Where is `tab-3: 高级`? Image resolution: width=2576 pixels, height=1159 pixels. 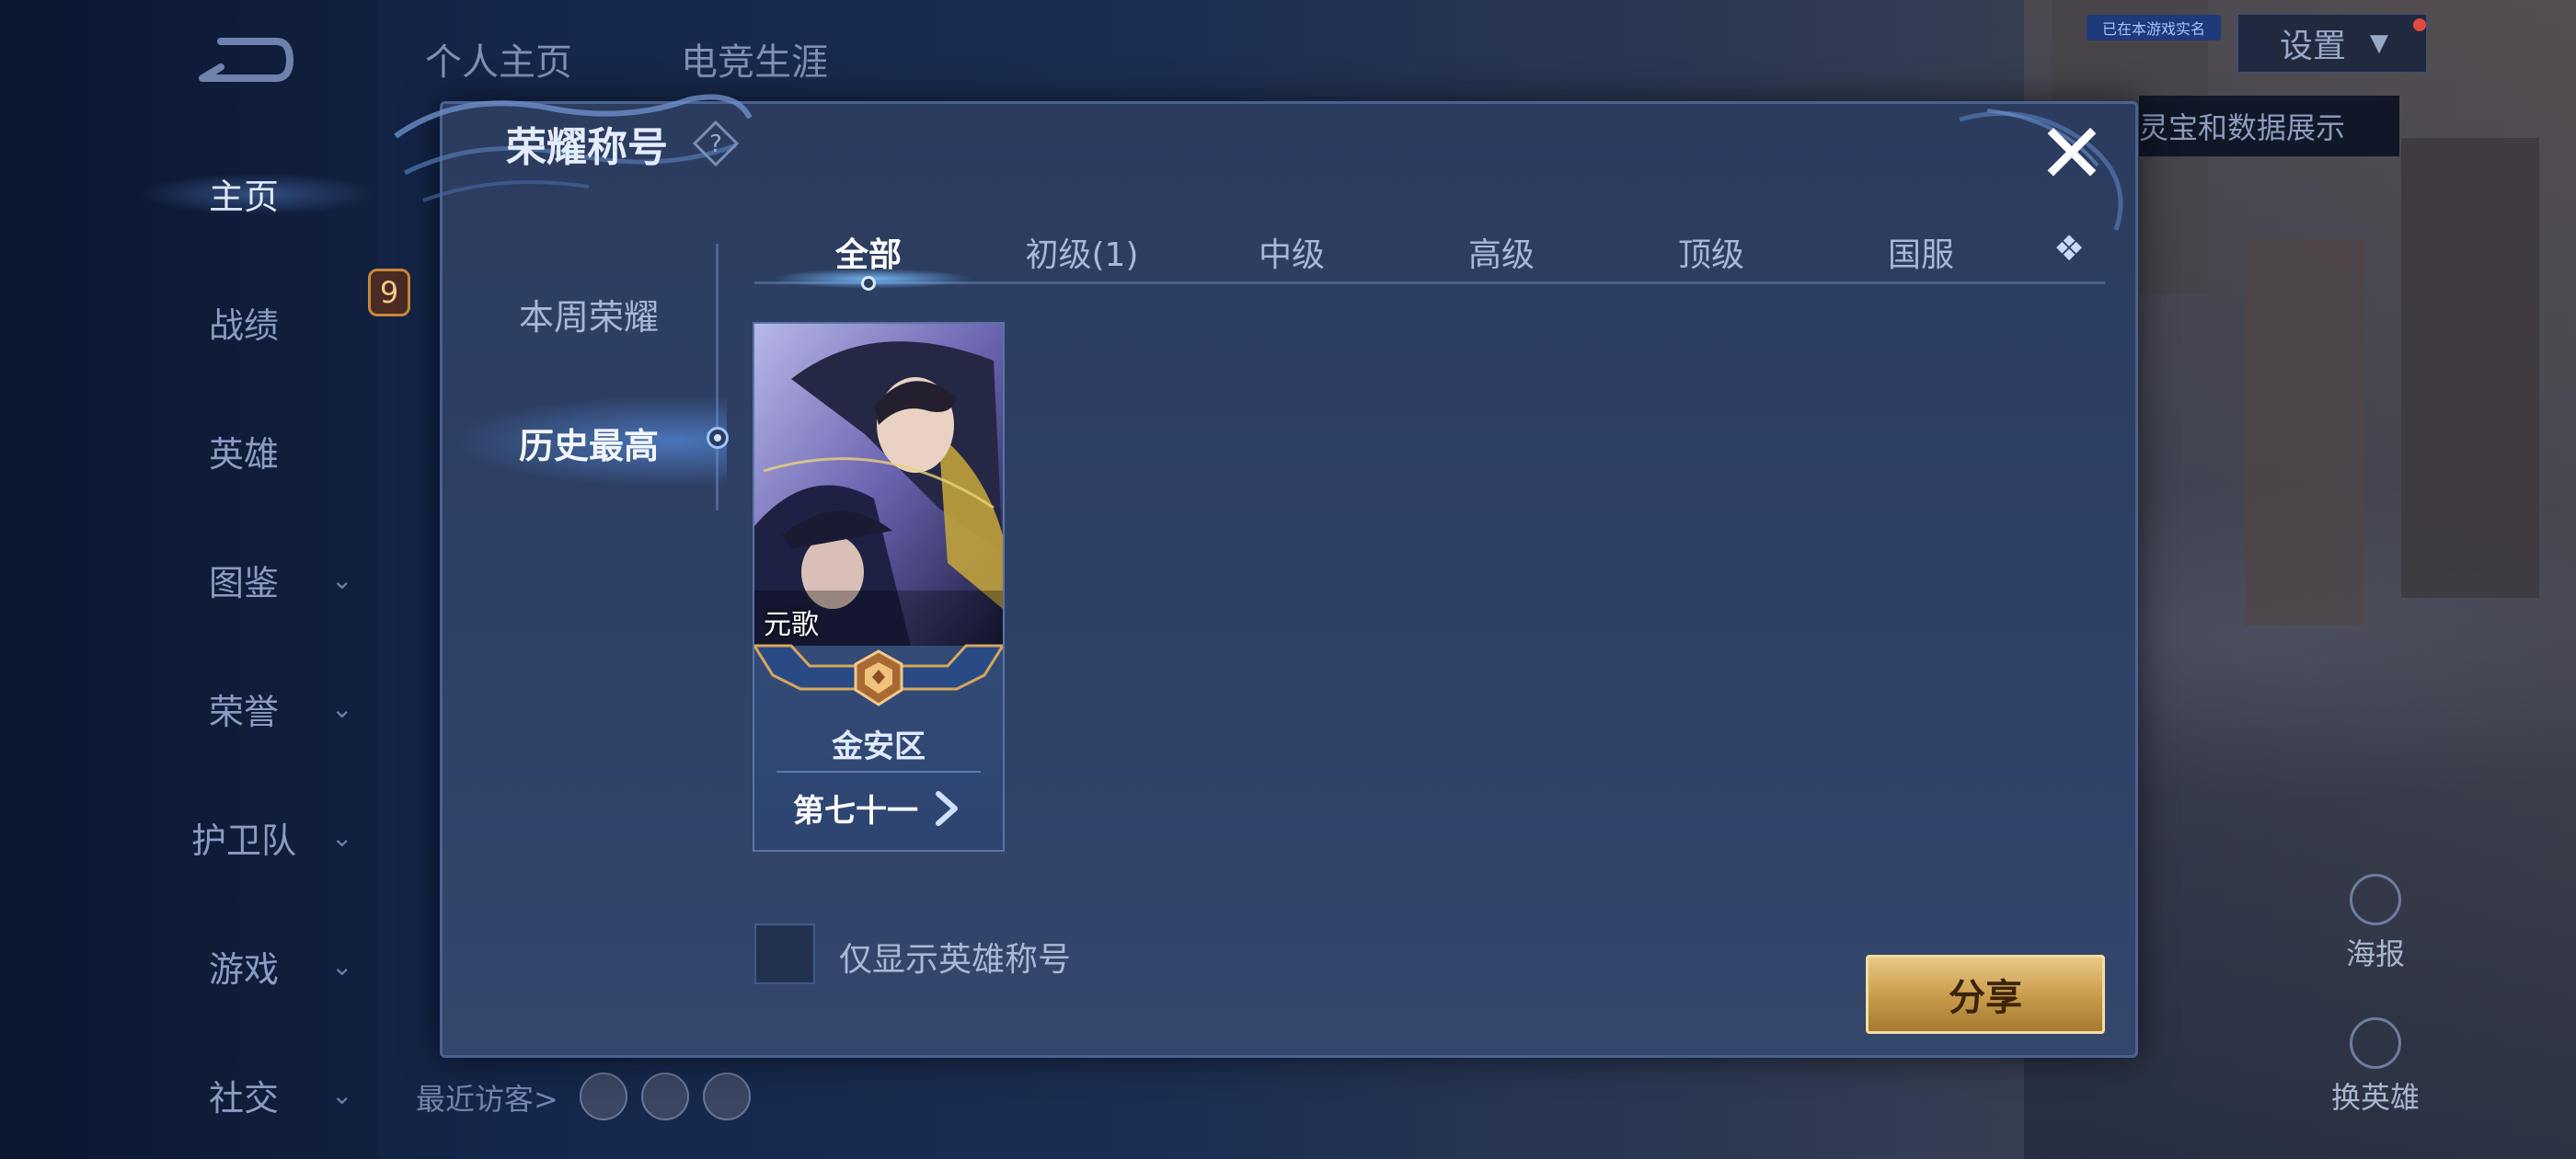
tab-3: 高级 is located at coordinates (1501, 252).